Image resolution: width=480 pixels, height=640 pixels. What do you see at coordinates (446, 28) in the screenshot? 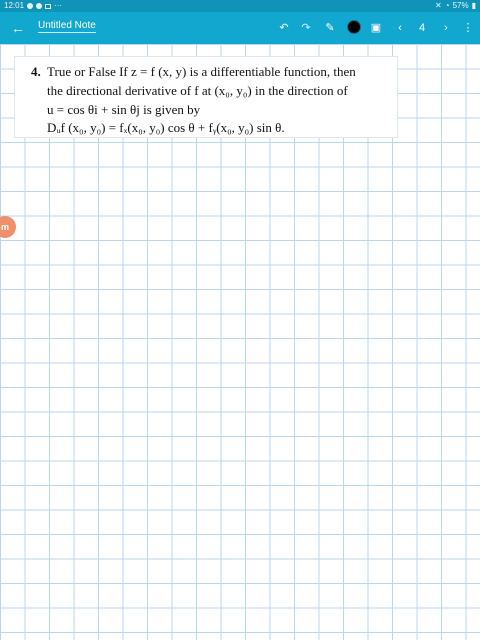
I see `chevron-right-icon: ›` at bounding box center [446, 28].